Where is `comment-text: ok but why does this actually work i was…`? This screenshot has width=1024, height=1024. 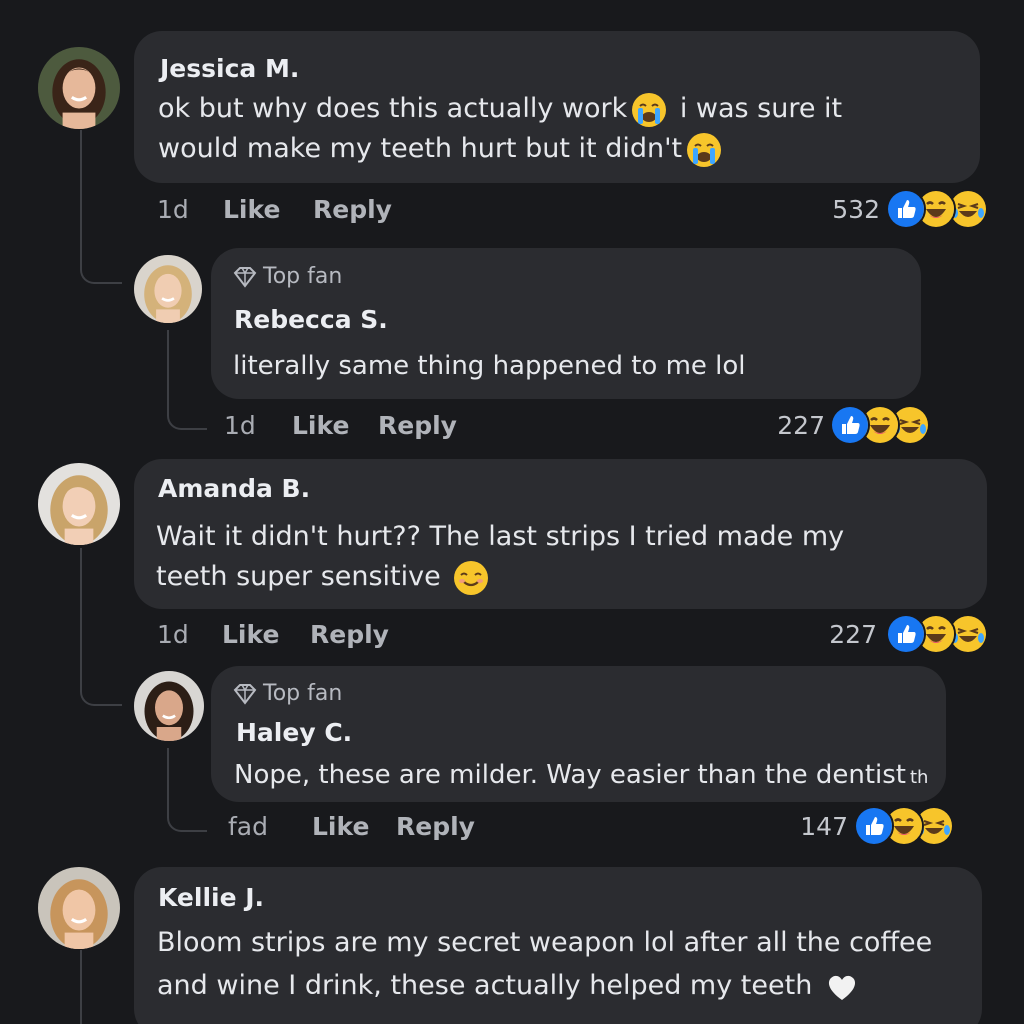
comment-text: ok but why does this actually work i was… is located at coordinates (500, 109).